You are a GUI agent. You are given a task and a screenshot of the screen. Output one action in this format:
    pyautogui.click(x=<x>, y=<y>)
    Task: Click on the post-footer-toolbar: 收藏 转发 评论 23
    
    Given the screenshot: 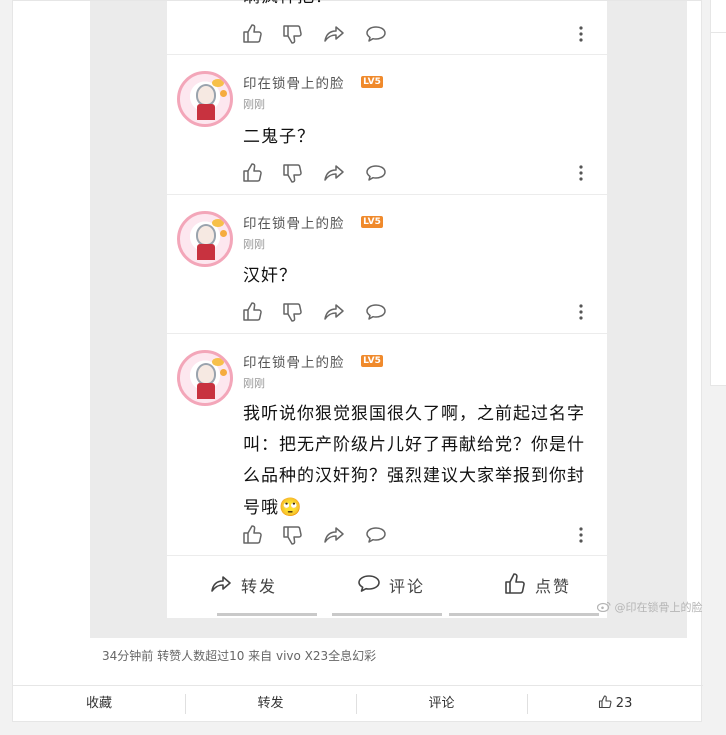 What is the action you would take?
    pyautogui.click(x=358, y=703)
    